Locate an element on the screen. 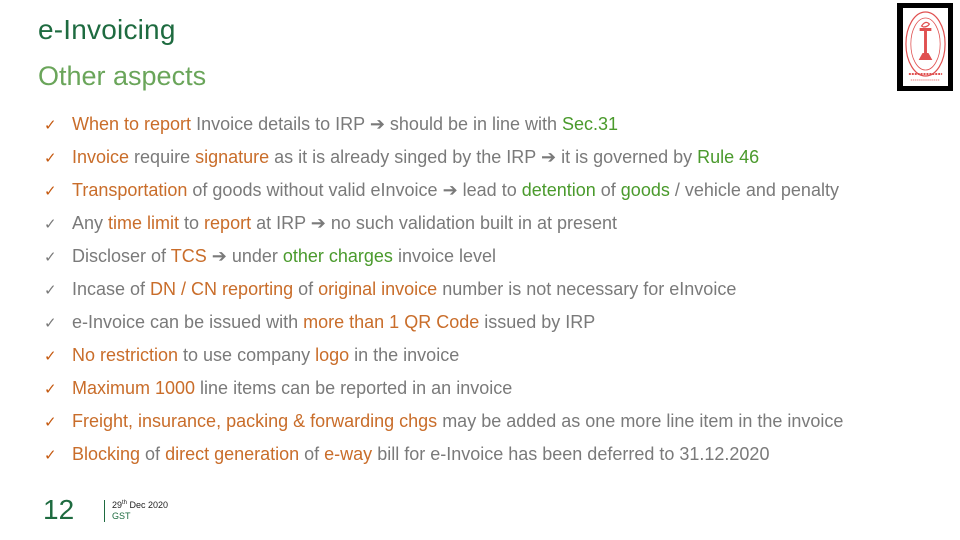 Image resolution: width=960 pixels, height=540 pixels. footer-divider is located at coordinates (104, 511).